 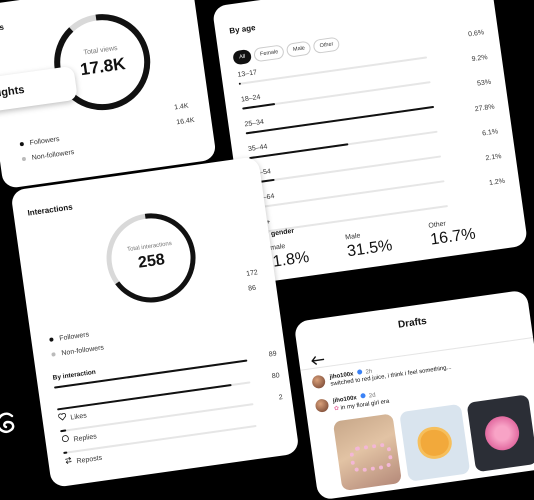 I want to click on age-row-value: 2.1%, so click(x=494, y=158).